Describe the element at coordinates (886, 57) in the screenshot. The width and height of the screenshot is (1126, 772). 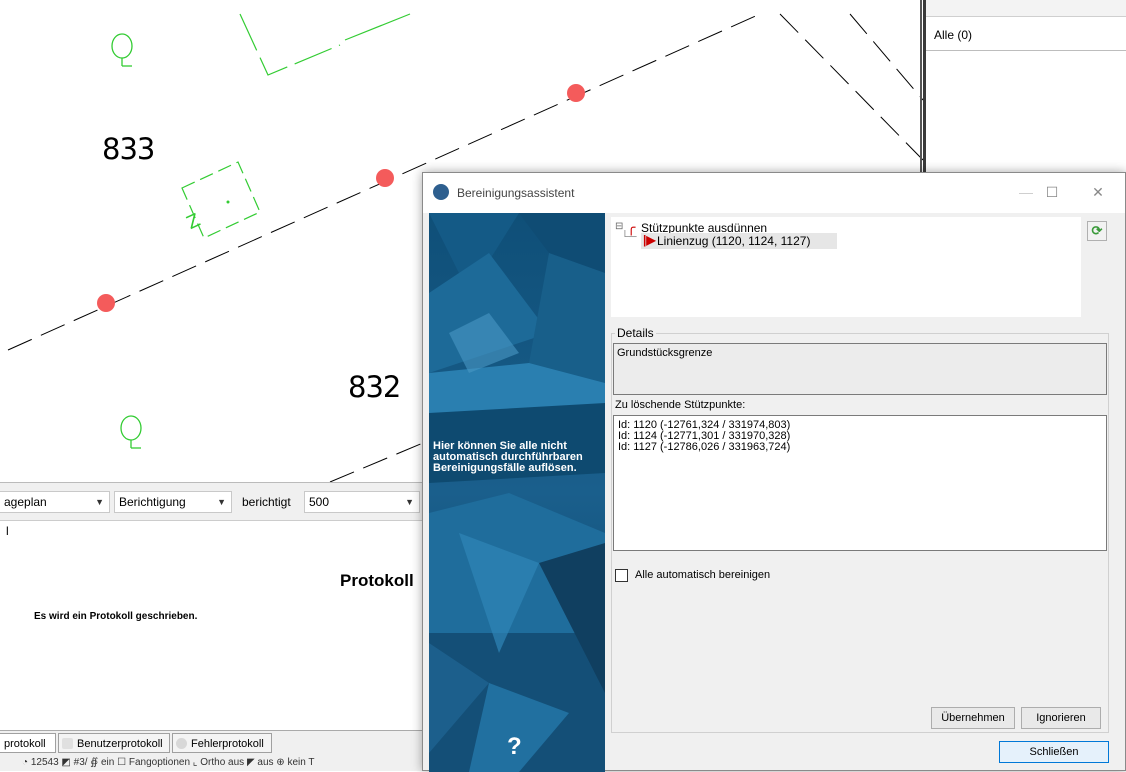
I see `boundary-line-right2` at that location.